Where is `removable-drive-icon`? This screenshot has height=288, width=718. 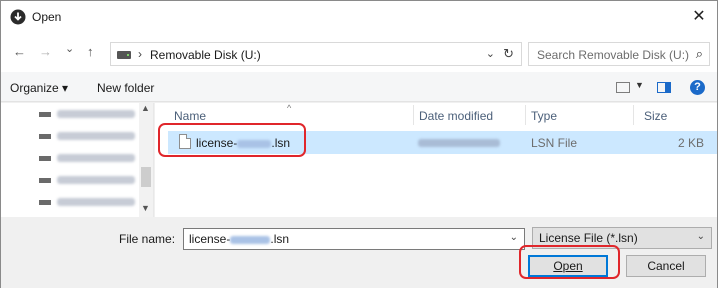
removable-drive-icon is located at coordinates (124, 55).